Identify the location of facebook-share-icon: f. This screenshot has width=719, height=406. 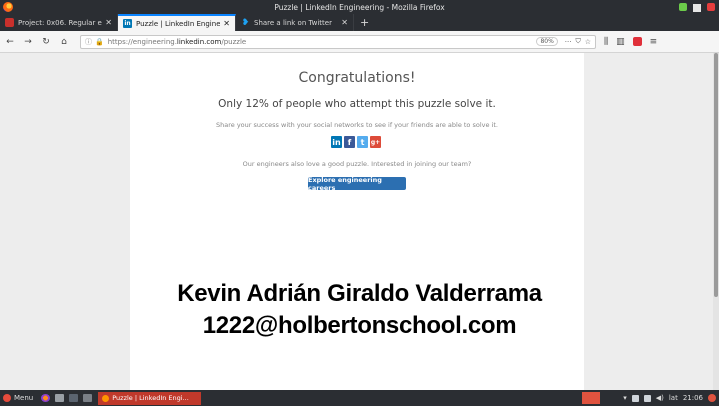
(349, 142).